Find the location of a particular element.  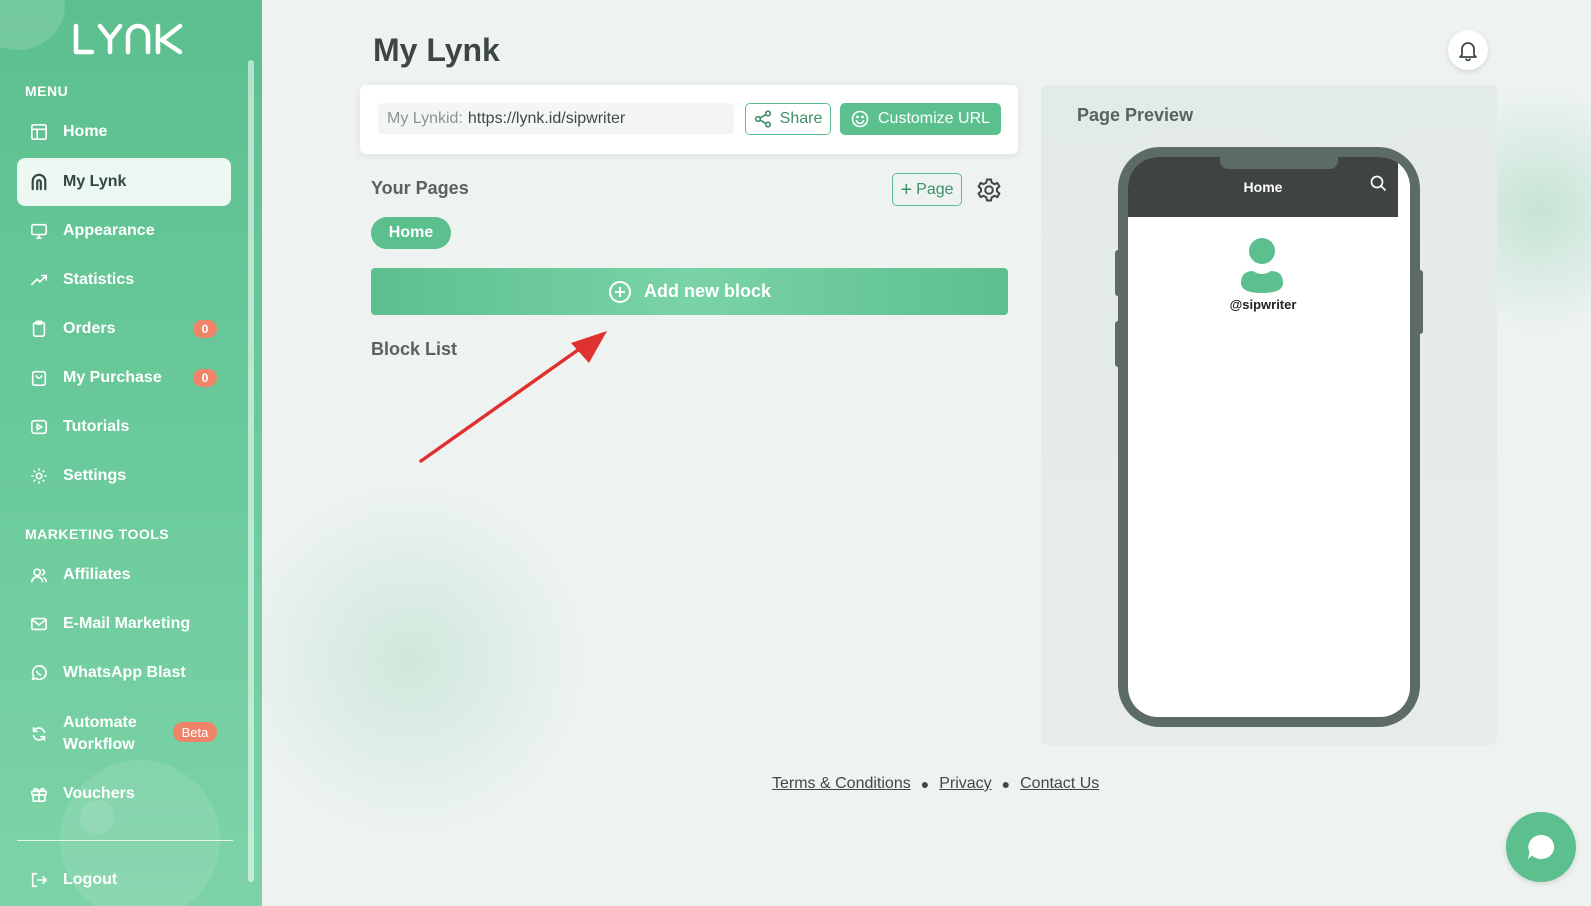

annotation-arrow-icon is located at coordinates (513, 397).